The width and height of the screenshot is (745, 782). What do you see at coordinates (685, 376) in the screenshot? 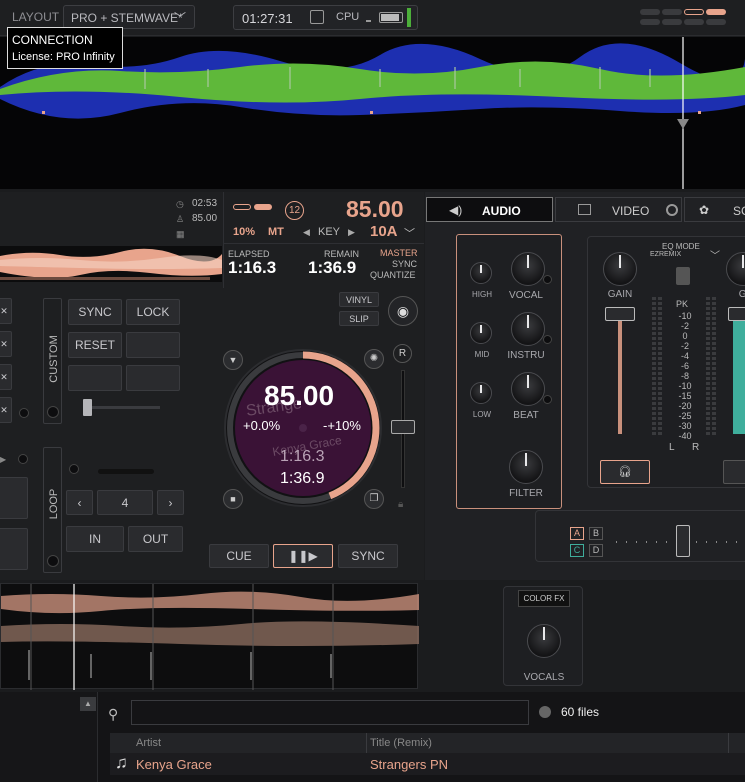
I see `db-scale: -10 -2 0 -2 -4 -6 -8 -10 -15 -20 -25 -30 -40` at bounding box center [685, 376].